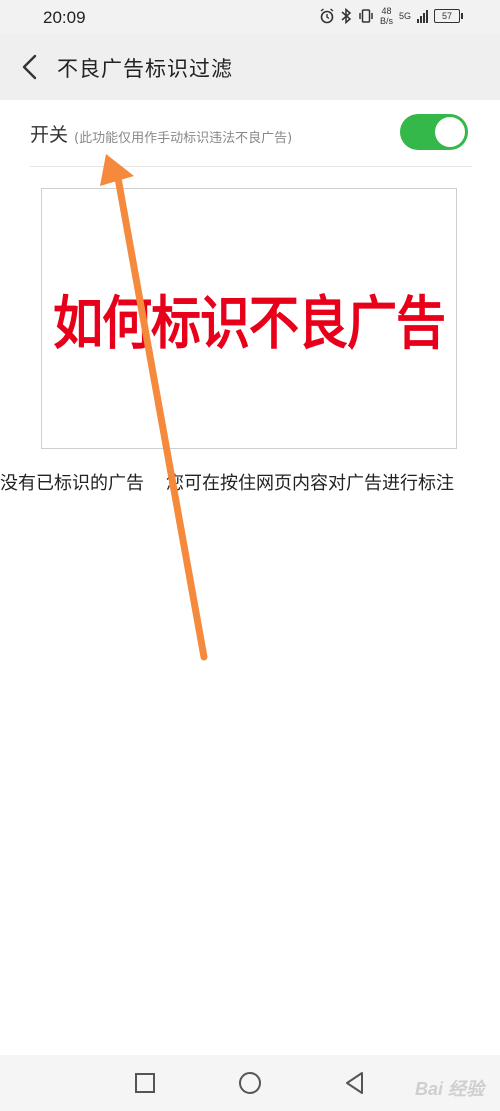  Describe the element at coordinates (386, 11) in the screenshot. I see `net-speed-value: 48` at that location.